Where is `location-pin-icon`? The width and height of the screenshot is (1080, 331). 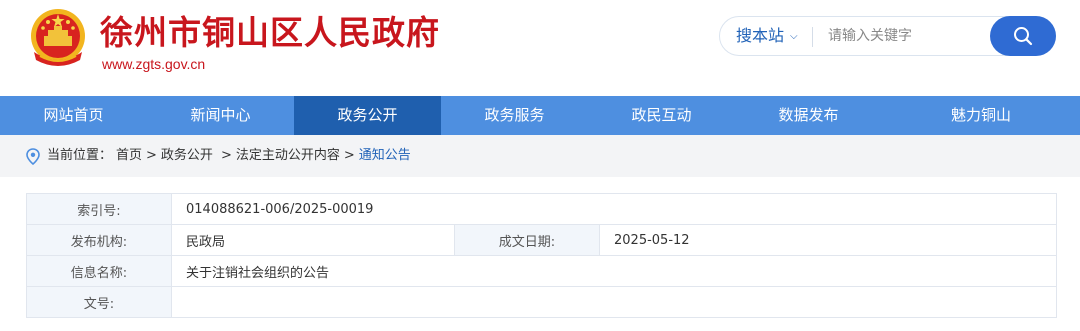 location-pin-icon is located at coordinates (33, 156).